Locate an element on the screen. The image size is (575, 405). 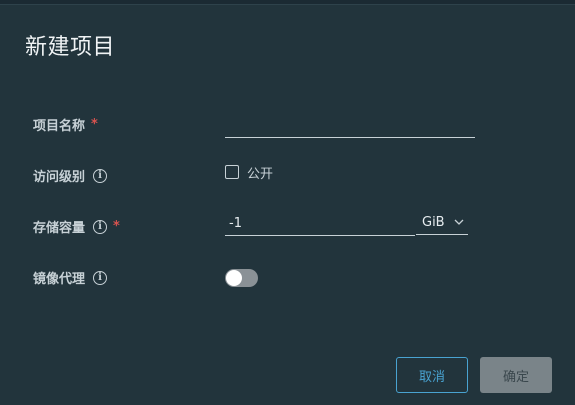
project-name-label: 项目名称 * is located at coordinates (65, 124).